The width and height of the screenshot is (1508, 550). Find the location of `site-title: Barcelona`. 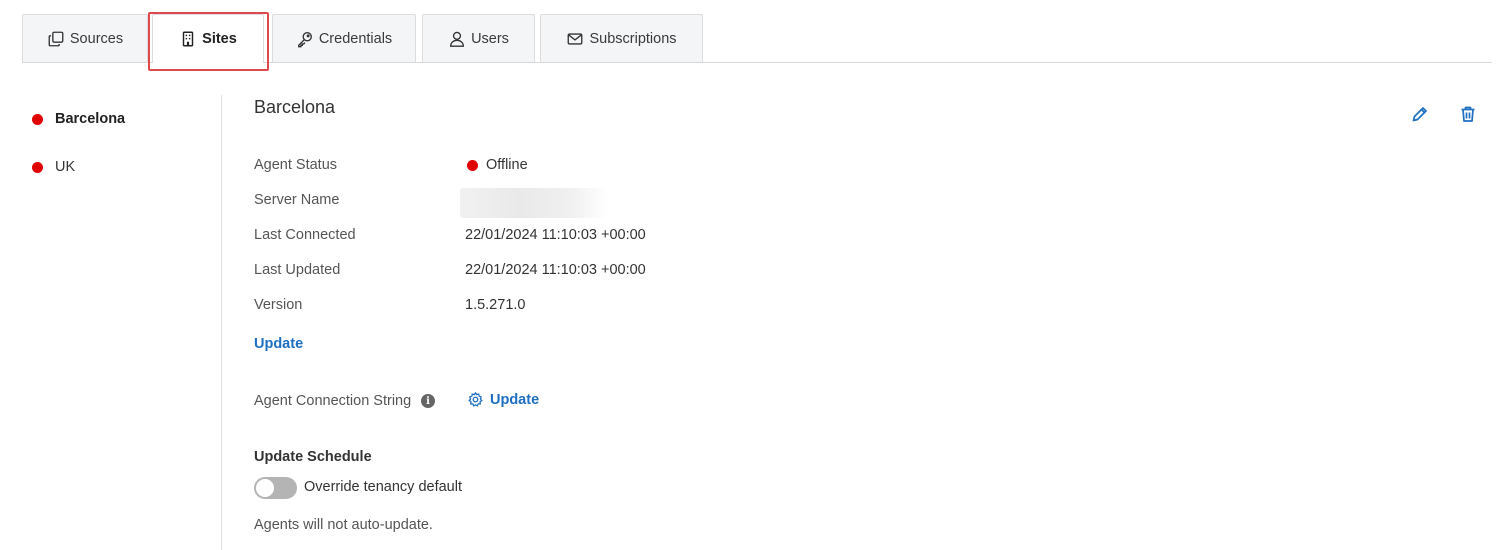

site-title: Barcelona is located at coordinates (295, 107).